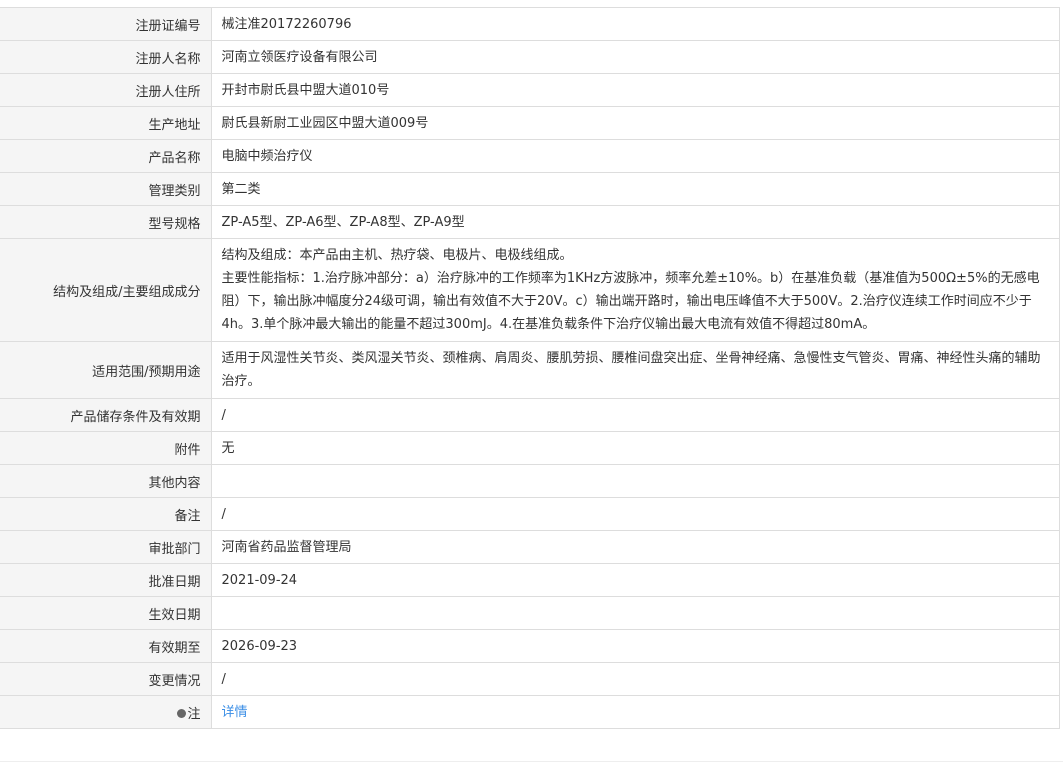 The width and height of the screenshot is (1063, 777). What do you see at coordinates (194, 714) in the screenshot?
I see `label-text: 注` at bounding box center [194, 714].